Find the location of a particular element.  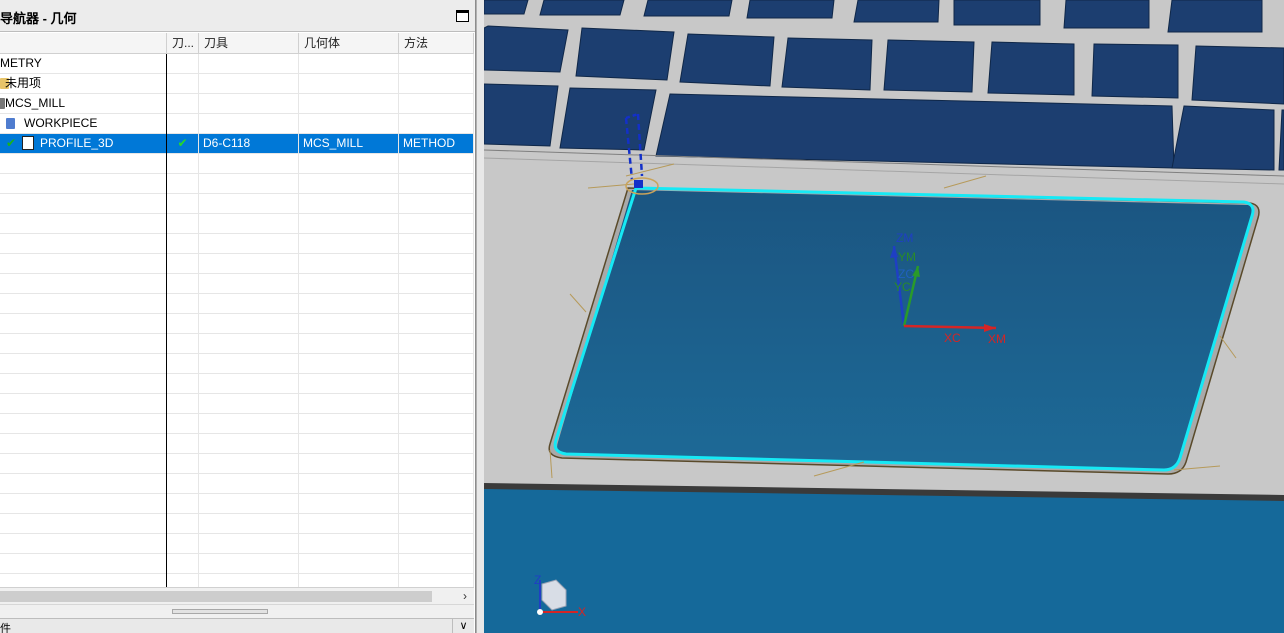

tree-item-label: 未用项 is located at coordinates (23, 83).